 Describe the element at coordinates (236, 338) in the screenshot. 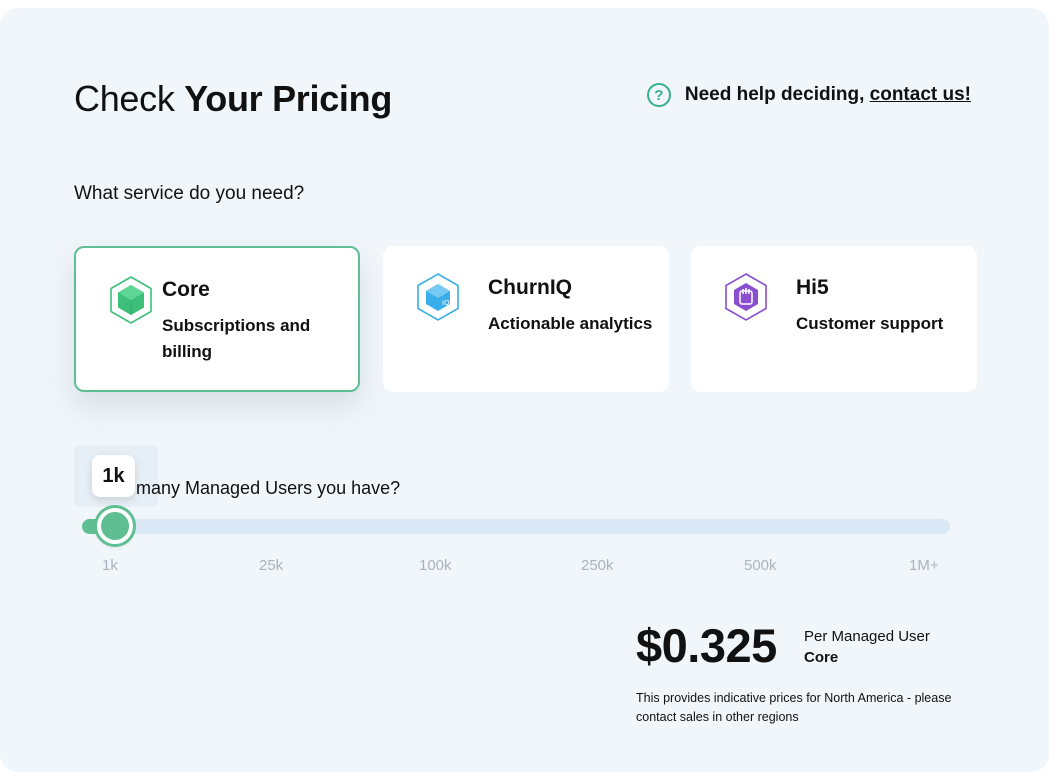

I see `service-description: Subscriptions and billing` at that location.